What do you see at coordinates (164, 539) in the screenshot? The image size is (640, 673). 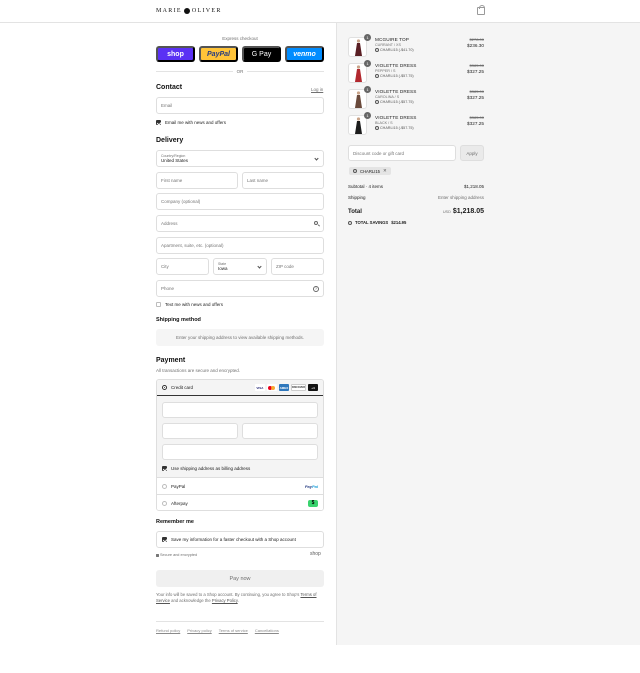 I see `remember-me-checkbox` at bounding box center [164, 539].